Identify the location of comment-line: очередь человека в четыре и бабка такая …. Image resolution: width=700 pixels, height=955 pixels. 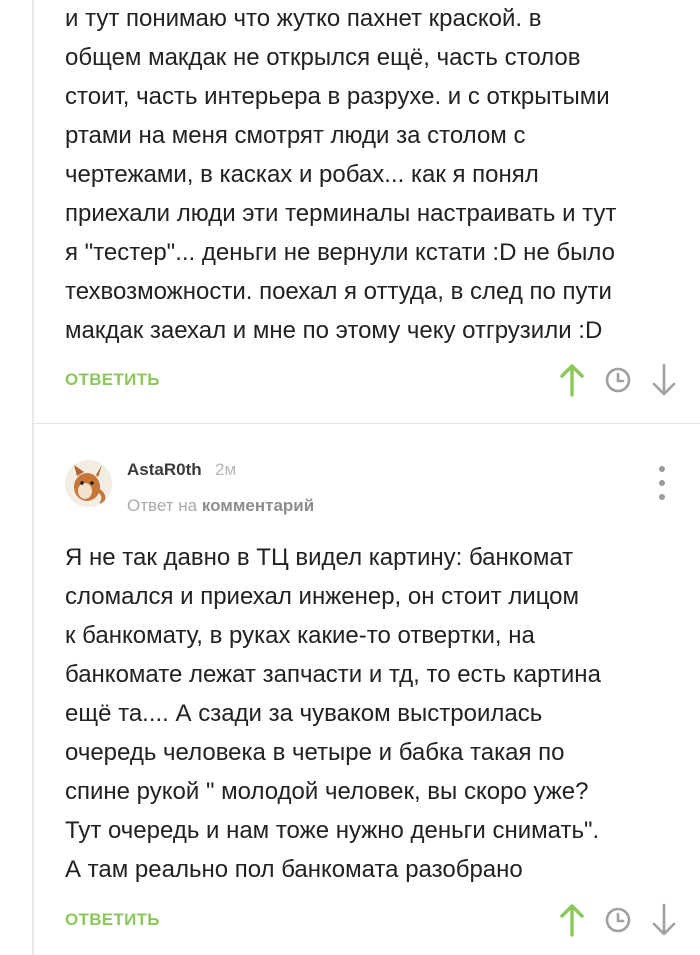
(315, 752).